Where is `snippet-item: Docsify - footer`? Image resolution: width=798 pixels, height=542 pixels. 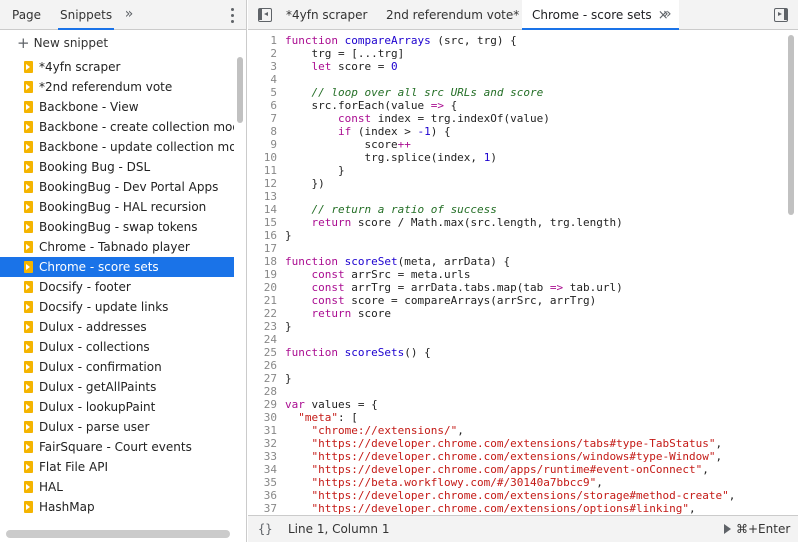 snippet-item: Docsify - footer is located at coordinates (117, 287).